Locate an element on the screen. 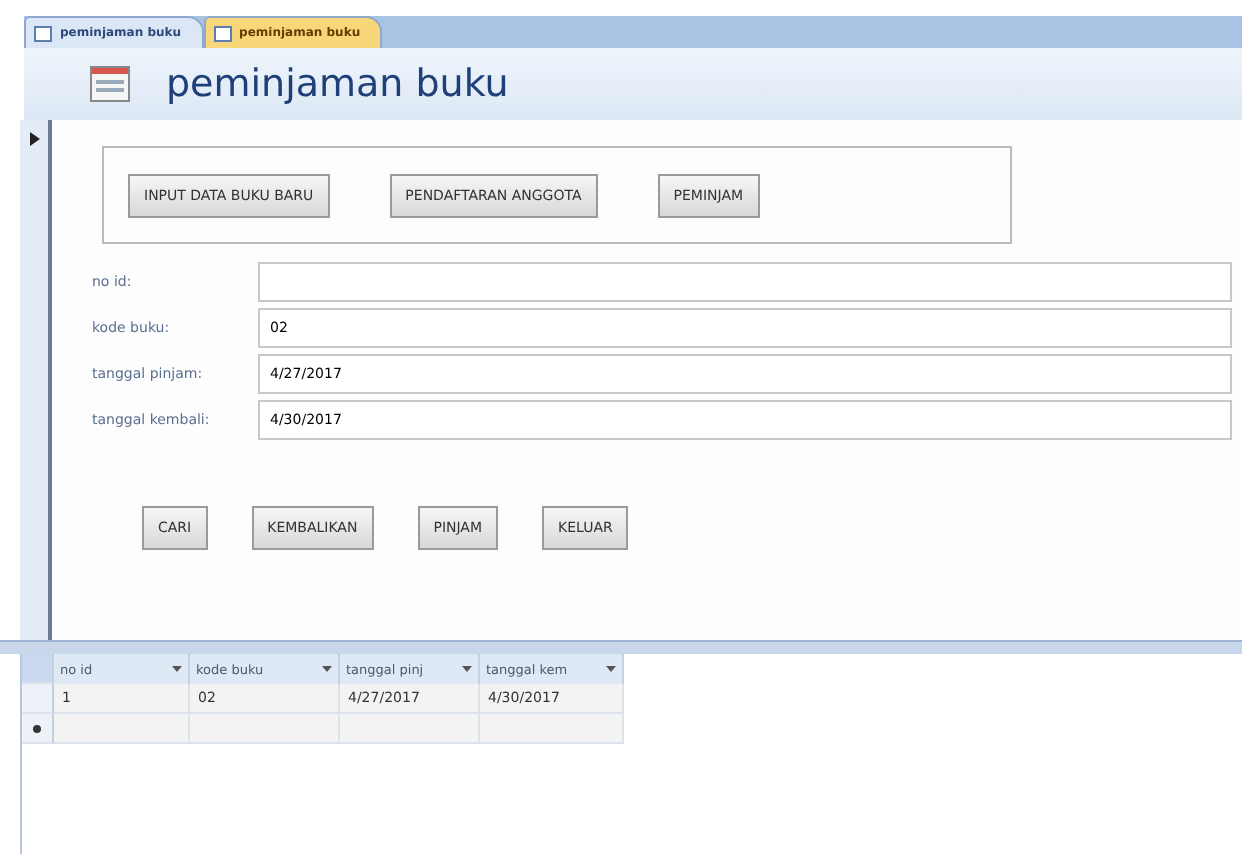  record-selector is located at coordinates (36, 380).